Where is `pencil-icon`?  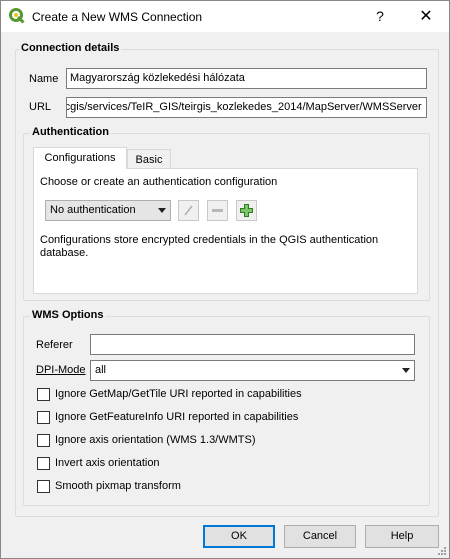 pencil-icon is located at coordinates (188, 210).